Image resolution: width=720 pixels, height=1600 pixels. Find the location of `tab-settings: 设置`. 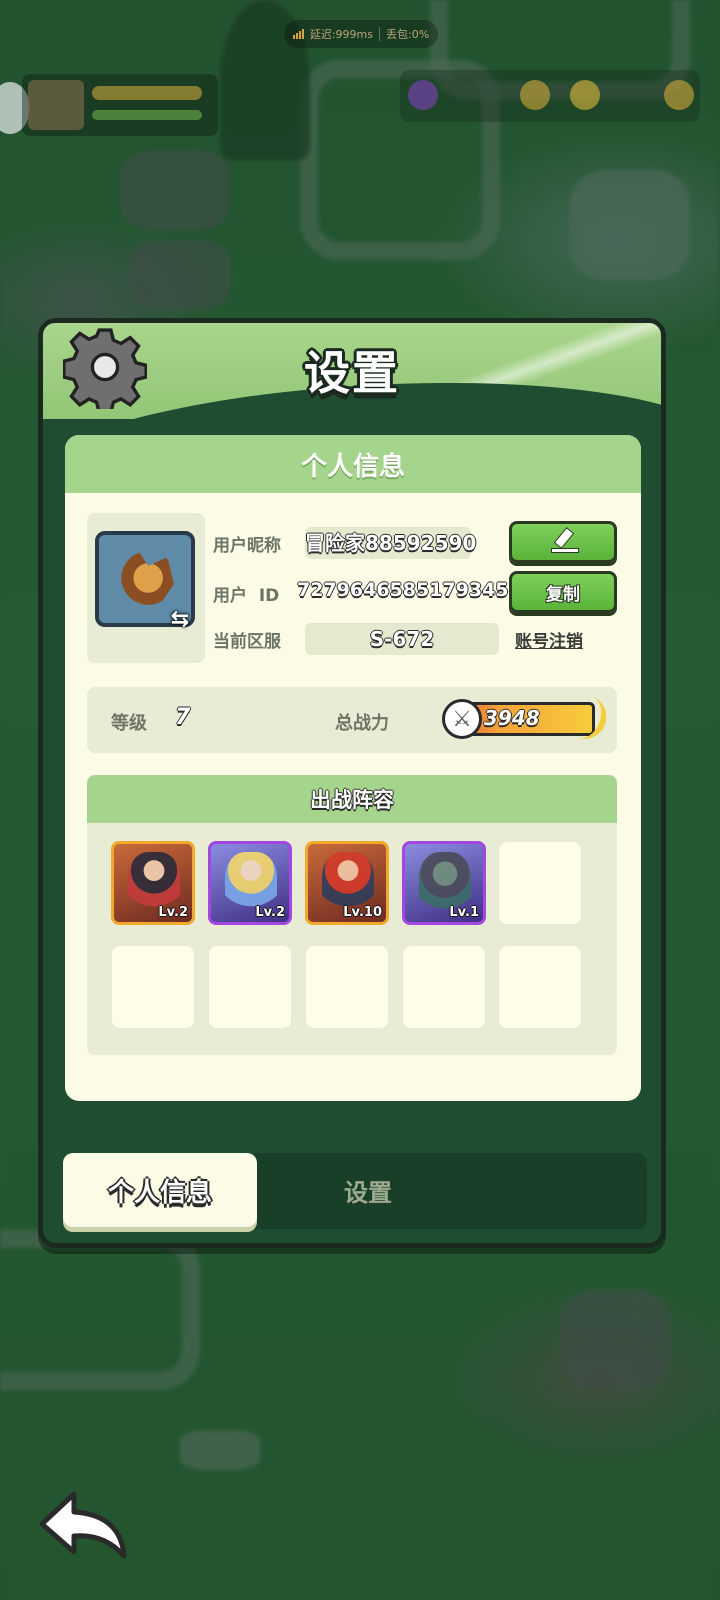

tab-settings: 设置 is located at coordinates (368, 1190).